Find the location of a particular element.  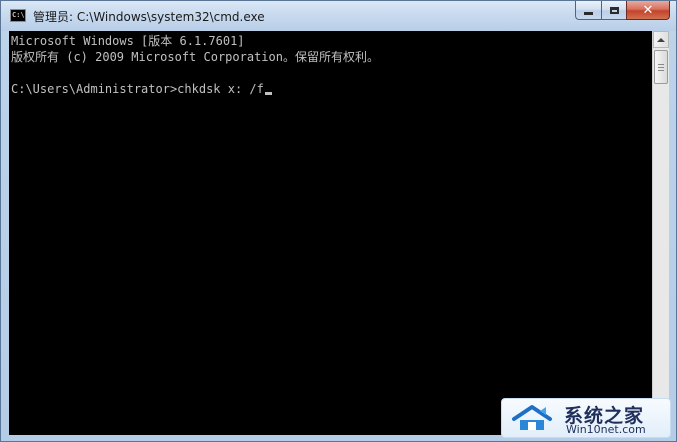

close-button: ✕ is located at coordinates (648, 10).